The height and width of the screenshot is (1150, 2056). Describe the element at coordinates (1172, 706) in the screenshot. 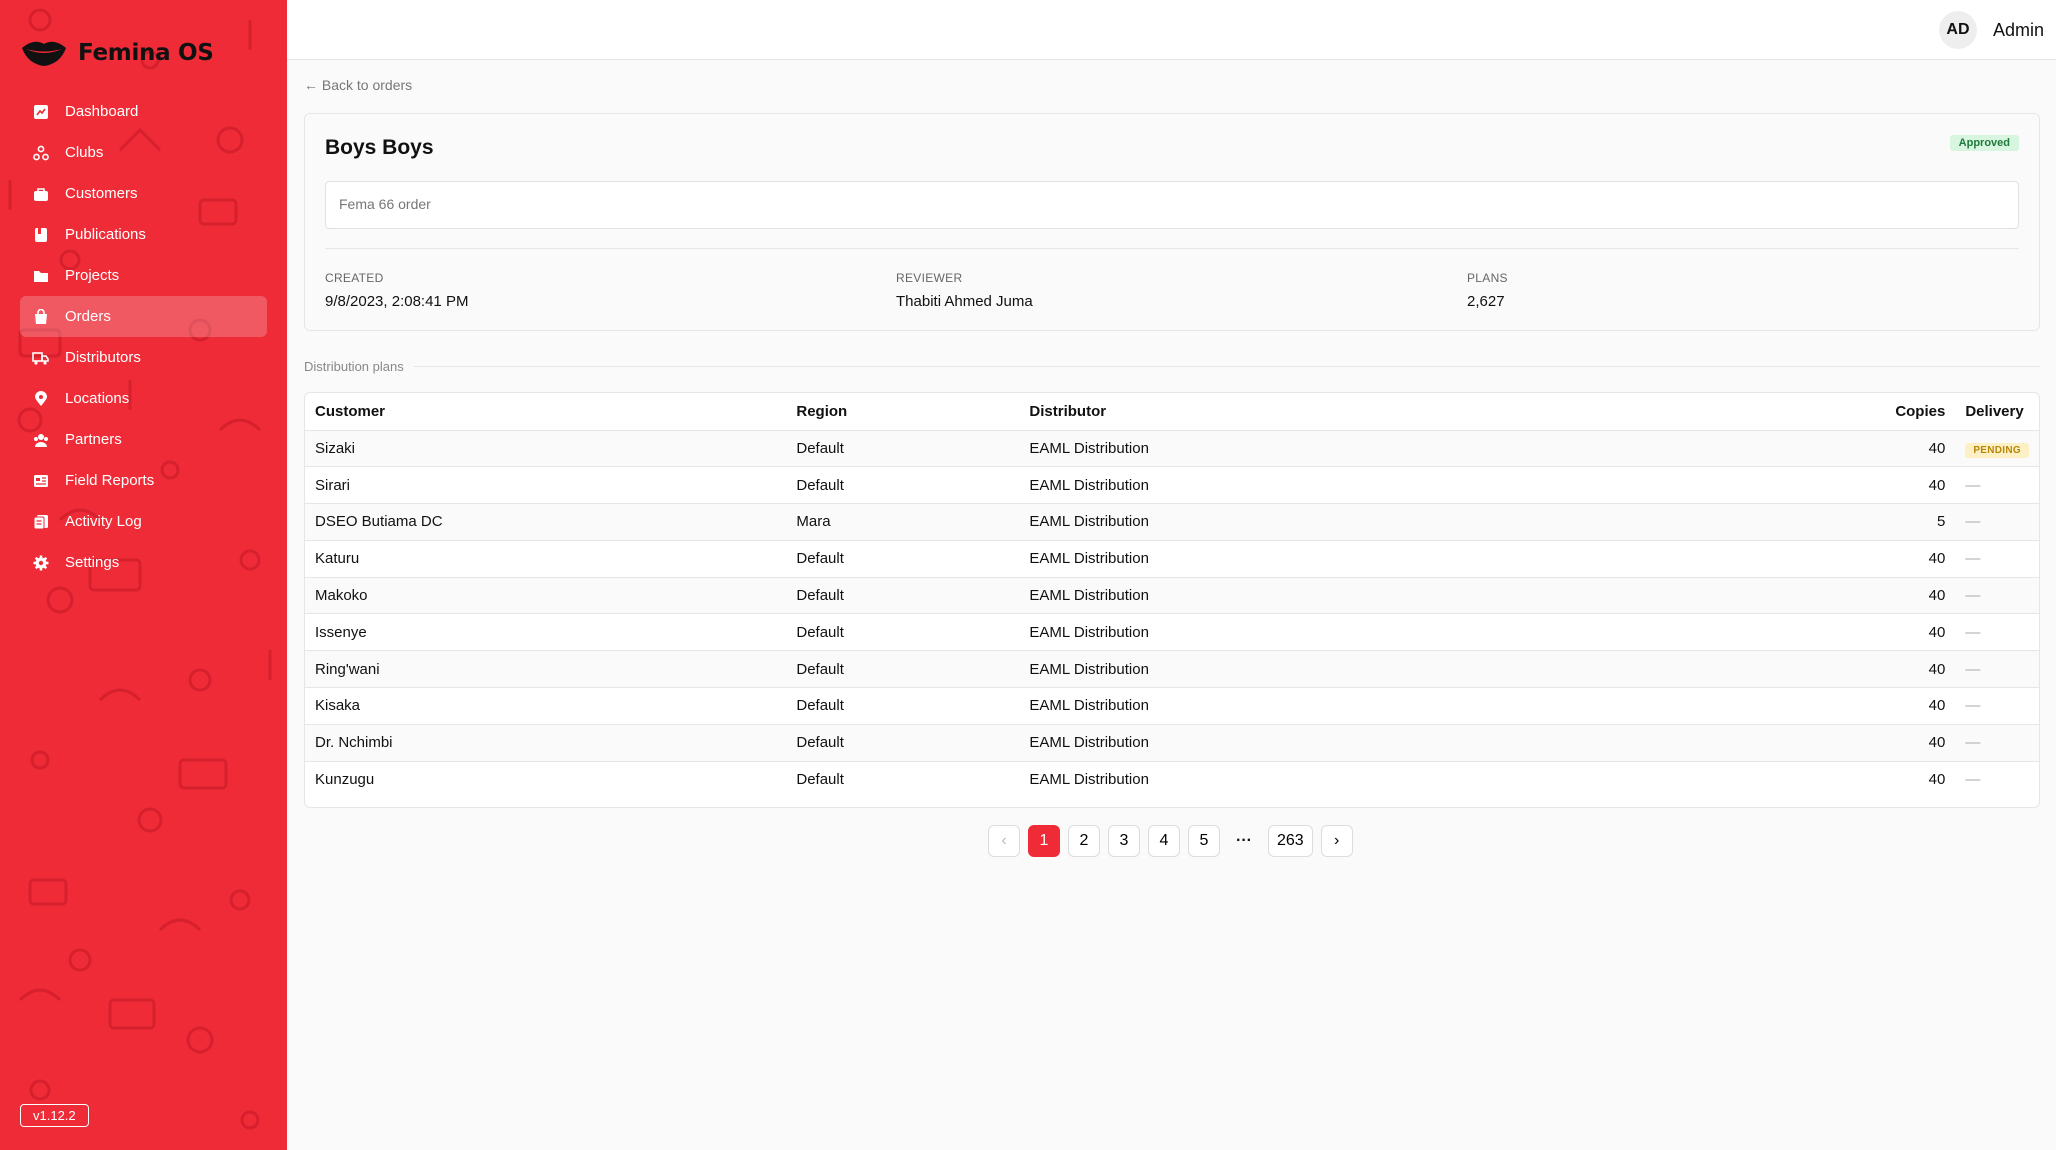

I see `table-row: Kisaka Default EAML Distribution 40 —` at that location.